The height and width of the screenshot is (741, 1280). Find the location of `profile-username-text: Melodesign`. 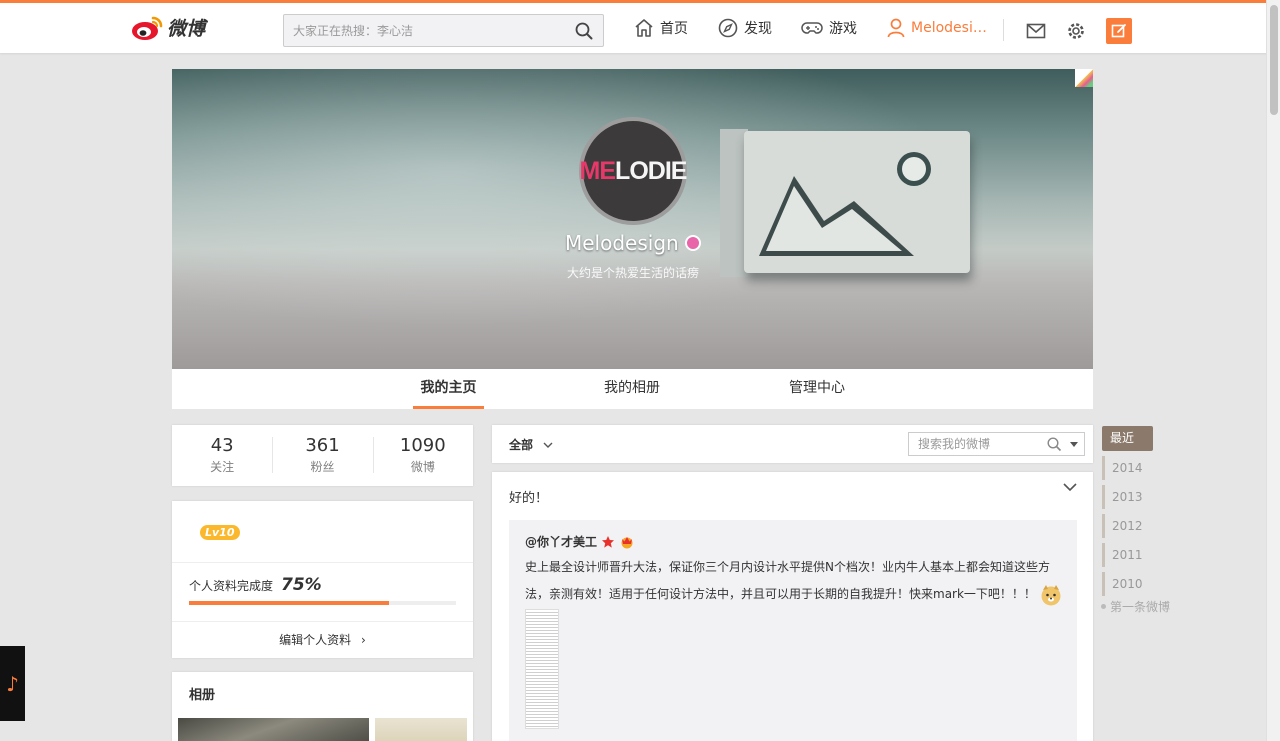

profile-username-text: Melodesign is located at coordinates (622, 243).